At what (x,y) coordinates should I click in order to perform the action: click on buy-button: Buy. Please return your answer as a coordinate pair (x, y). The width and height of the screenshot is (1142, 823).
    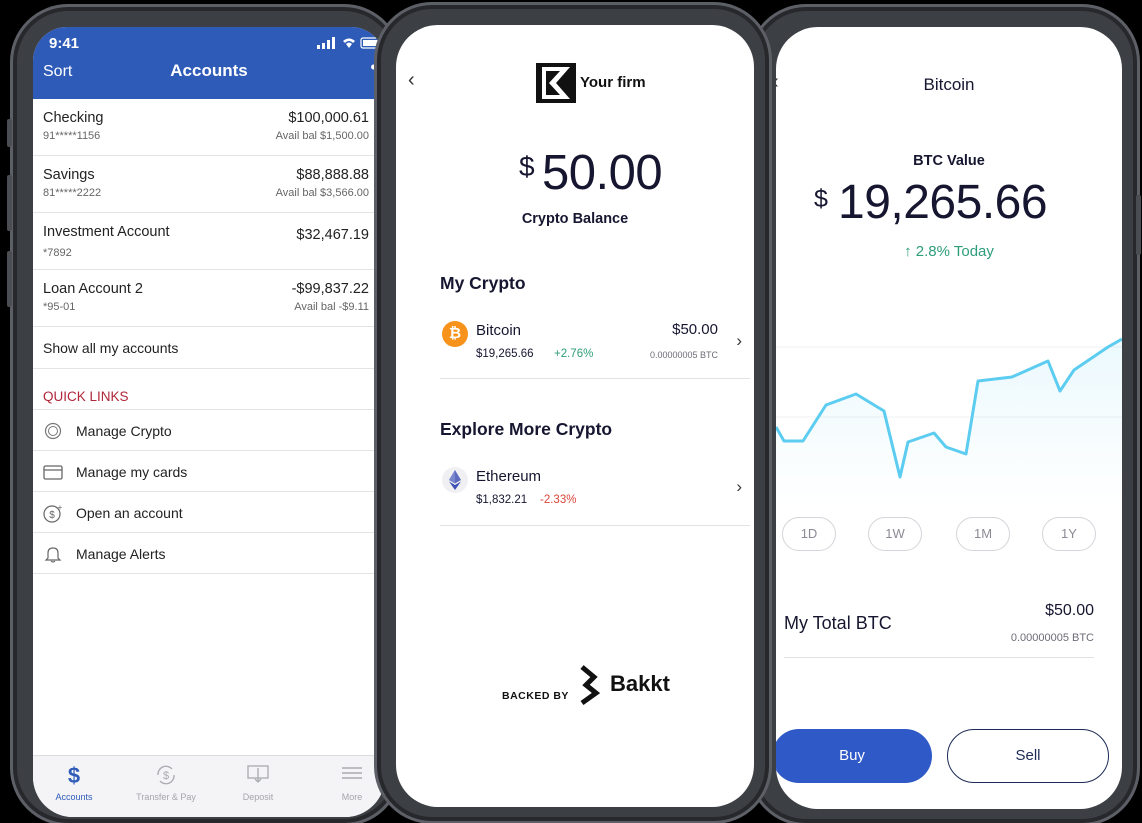
    Looking at the image, I should click on (854, 756).